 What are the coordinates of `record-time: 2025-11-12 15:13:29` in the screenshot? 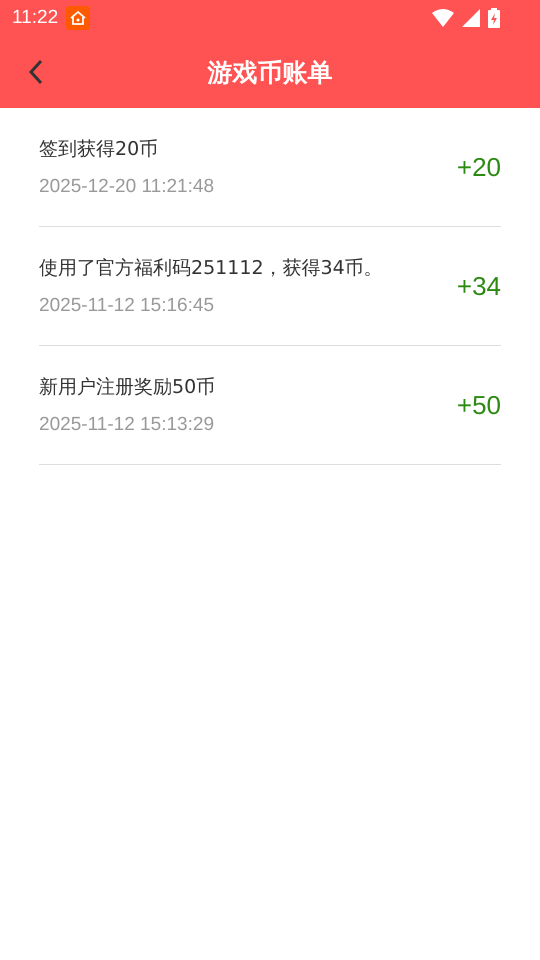 It's located at (127, 425).